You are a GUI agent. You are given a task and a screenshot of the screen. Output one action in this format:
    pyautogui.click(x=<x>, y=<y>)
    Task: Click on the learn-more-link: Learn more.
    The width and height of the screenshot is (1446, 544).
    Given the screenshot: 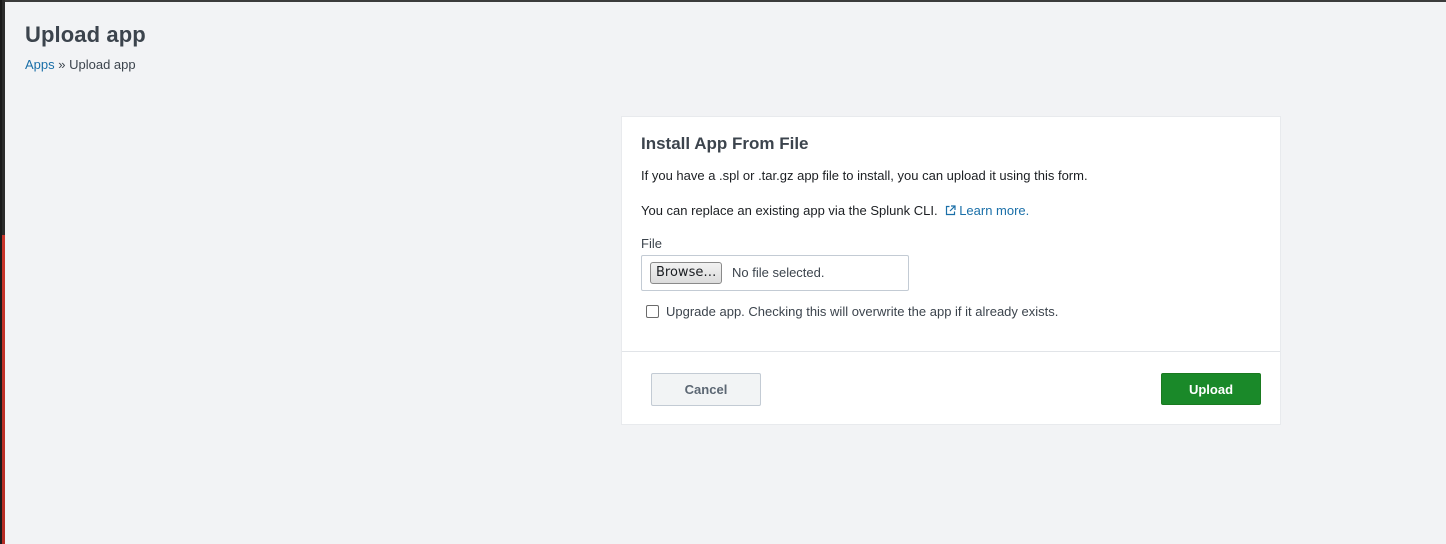 What is the action you would take?
    pyautogui.click(x=987, y=210)
    